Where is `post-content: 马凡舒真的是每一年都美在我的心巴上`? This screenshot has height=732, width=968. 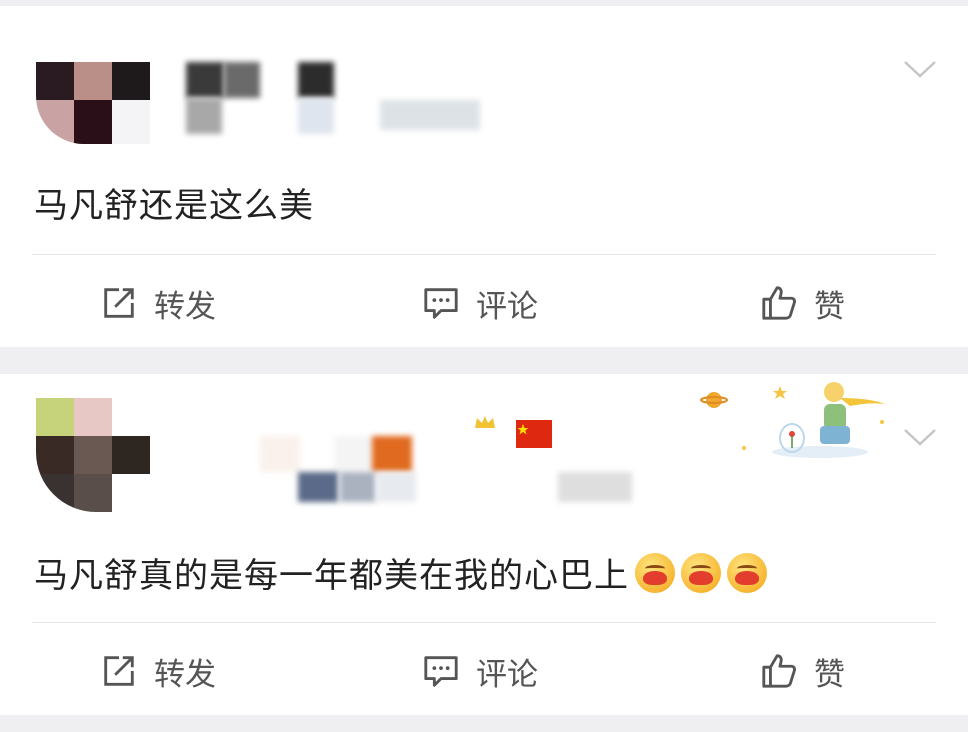
post-content: 马凡舒真的是每一年都美在我的心巴上 is located at coordinates (400, 572).